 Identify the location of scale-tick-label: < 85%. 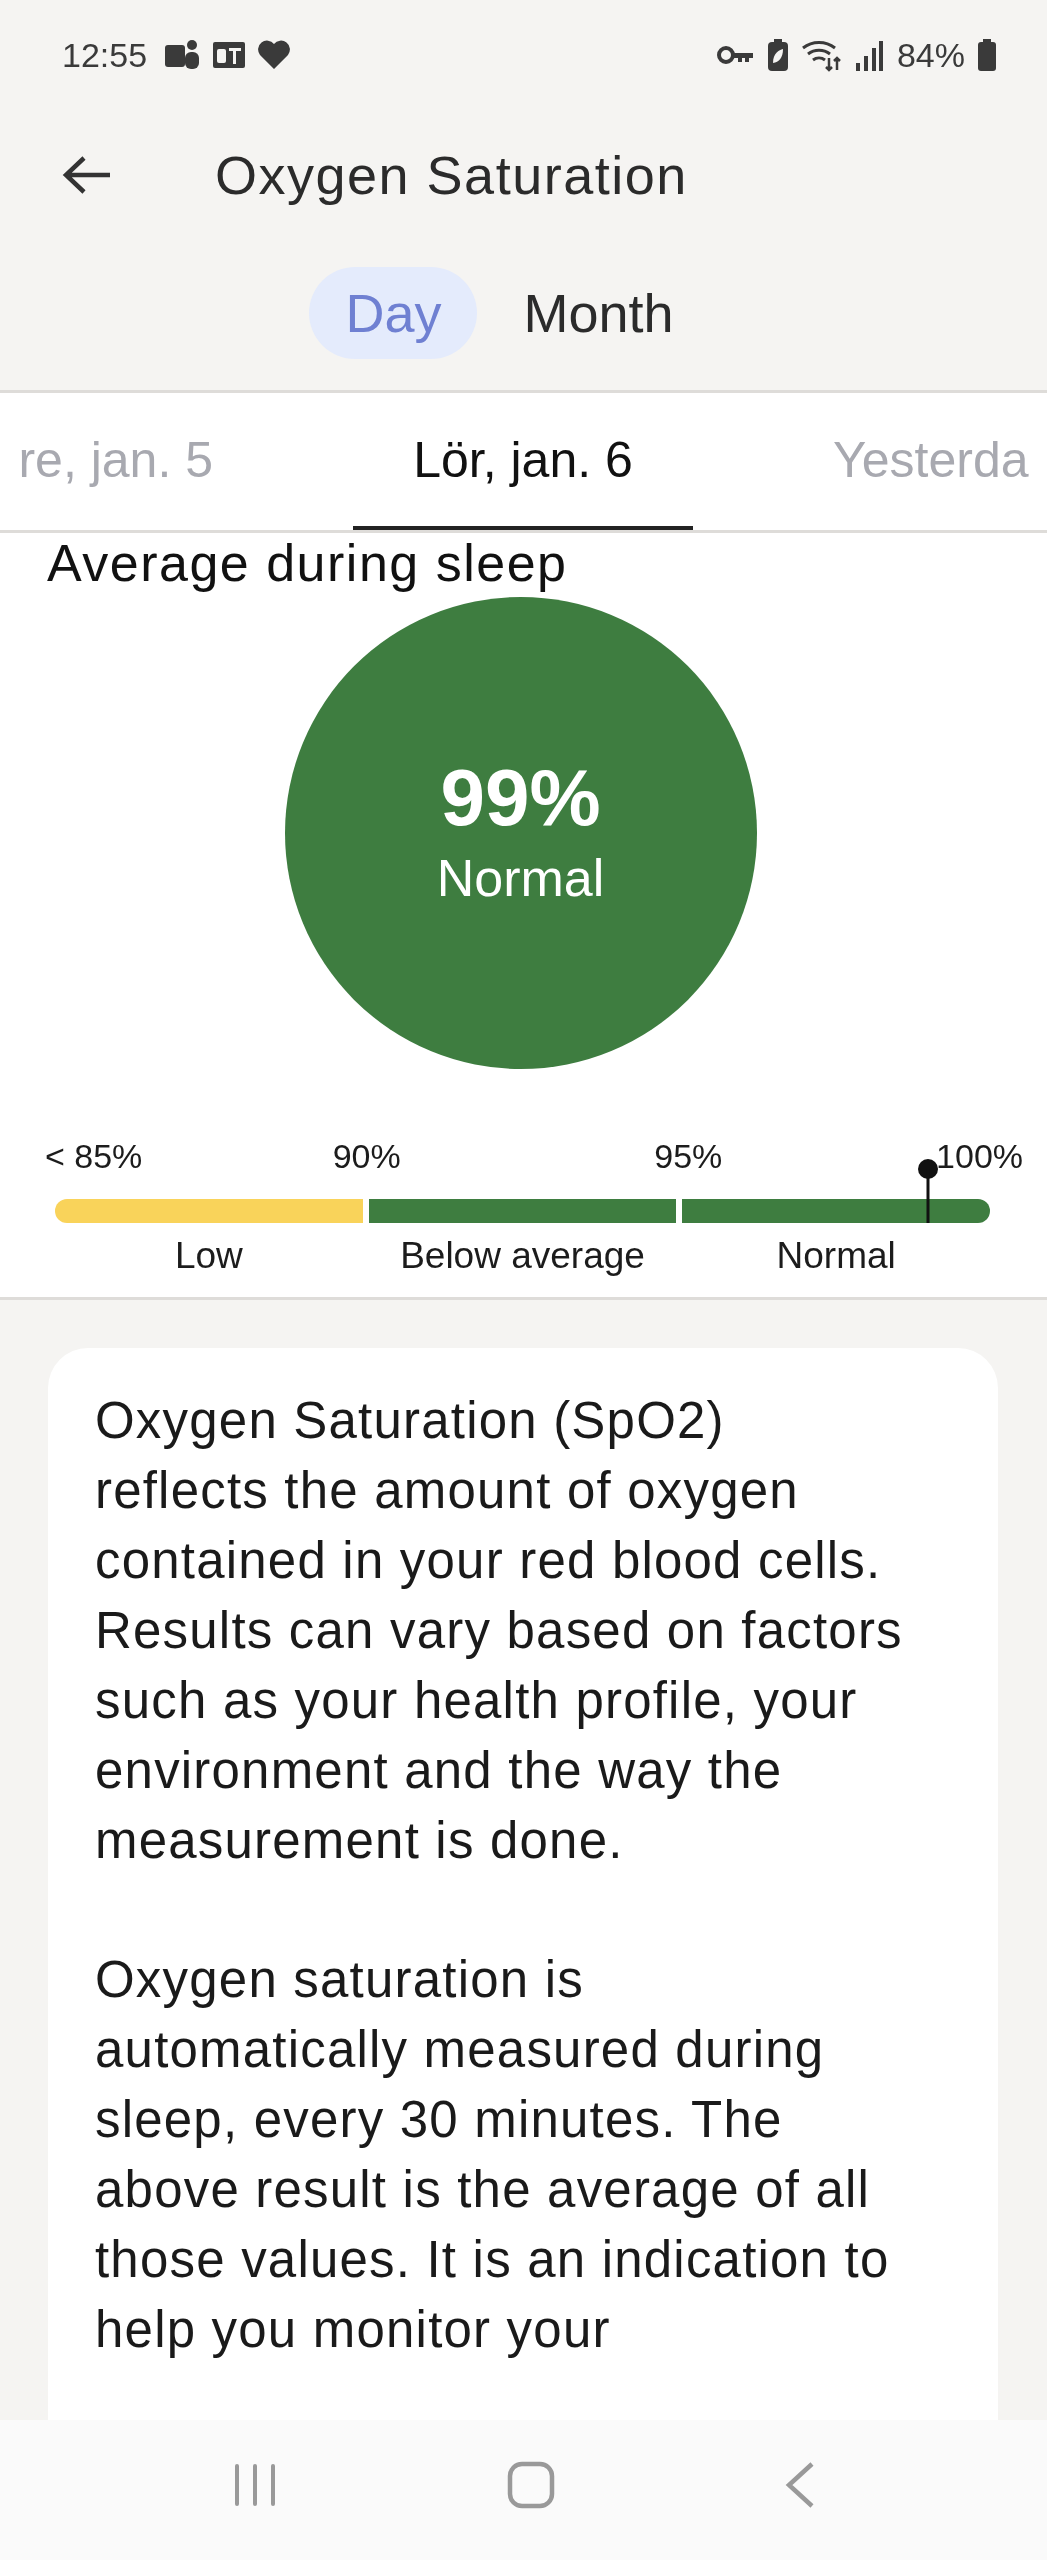
(94, 1156).